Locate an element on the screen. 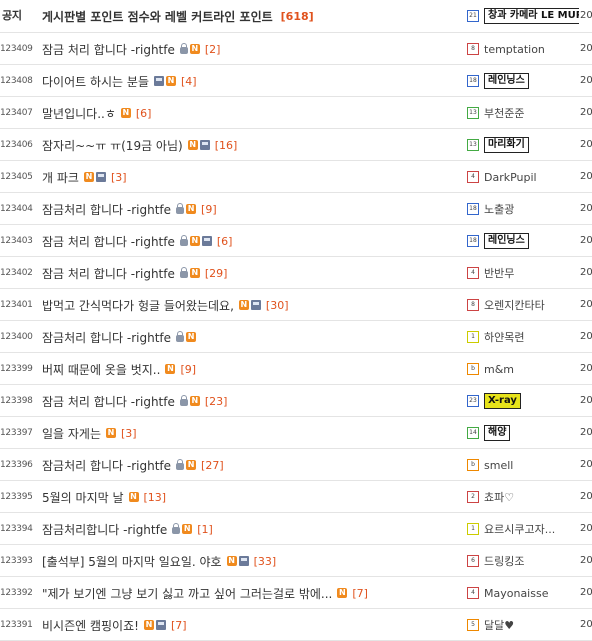 The image size is (592, 641). post-title-text: 개 파크 is located at coordinates (60, 177).